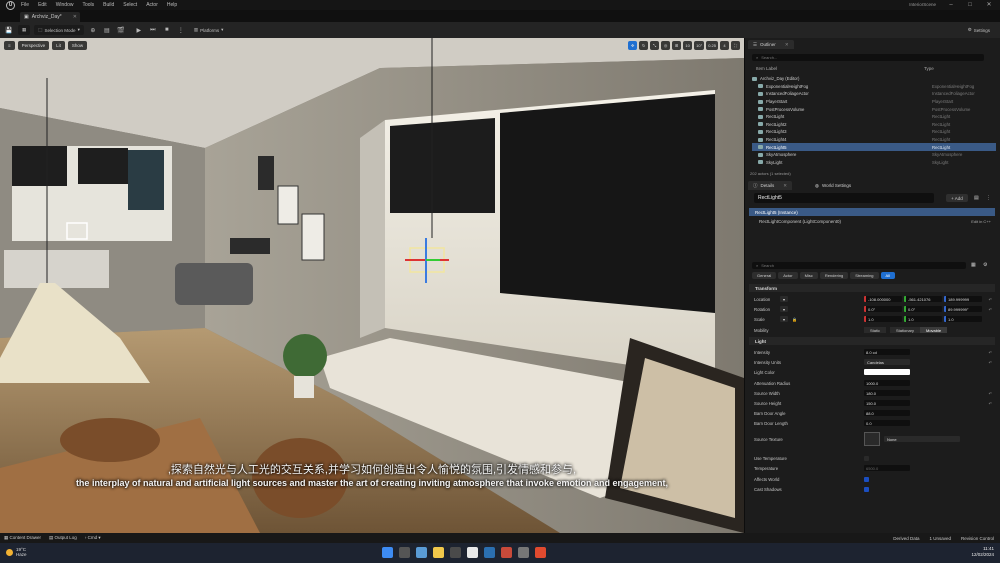 The height and width of the screenshot is (563, 1000). Describe the element at coordinates (93, 538) in the screenshot. I see `cmd-dropdown: › Cmd ▾` at that location.